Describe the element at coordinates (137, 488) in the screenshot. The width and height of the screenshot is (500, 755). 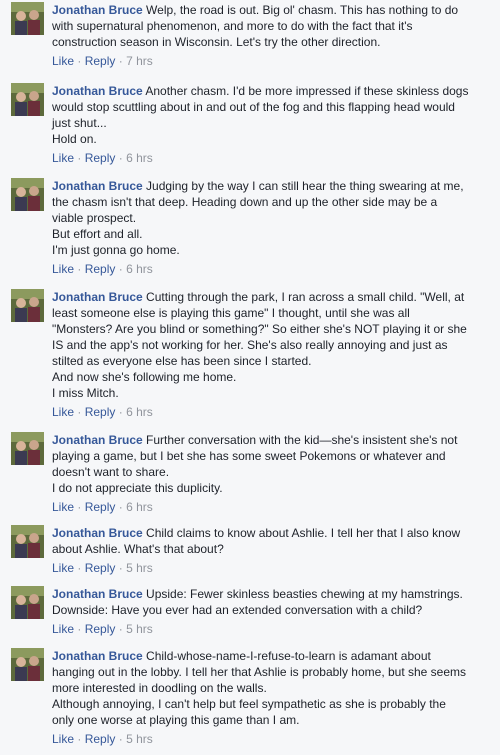
I see `comment-text-line: I do not appreciate this duplicity.` at that location.